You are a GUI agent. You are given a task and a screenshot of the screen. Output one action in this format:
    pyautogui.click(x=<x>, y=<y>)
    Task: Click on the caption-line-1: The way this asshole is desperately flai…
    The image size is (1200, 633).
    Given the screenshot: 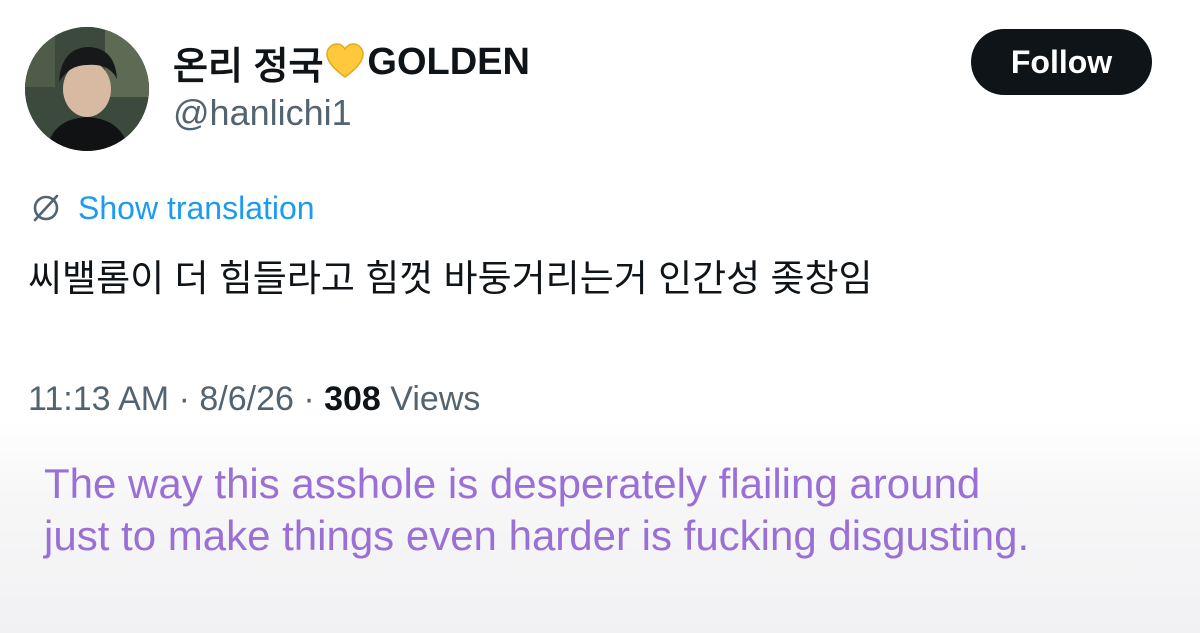 What is the action you would take?
    pyautogui.click(x=512, y=483)
    